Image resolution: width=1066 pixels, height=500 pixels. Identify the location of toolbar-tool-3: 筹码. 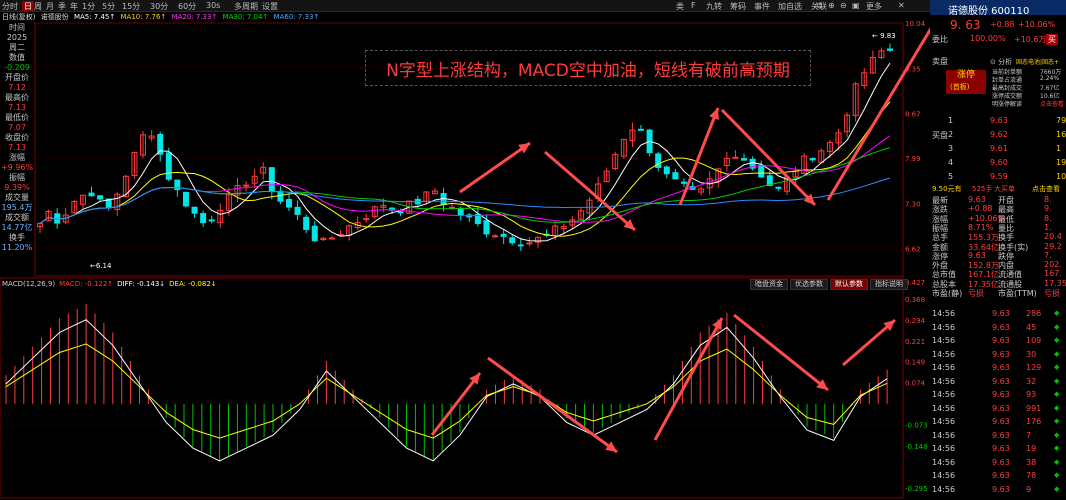
(738, 6).